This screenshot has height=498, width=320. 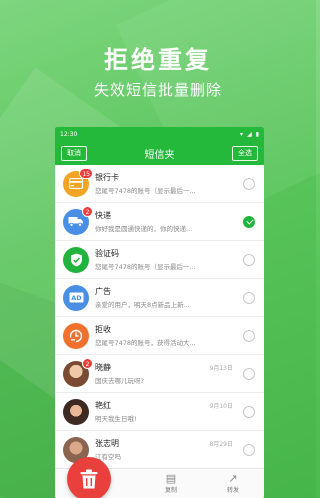 I want to click on message-date: 8月29日, so click(x=221, y=444).